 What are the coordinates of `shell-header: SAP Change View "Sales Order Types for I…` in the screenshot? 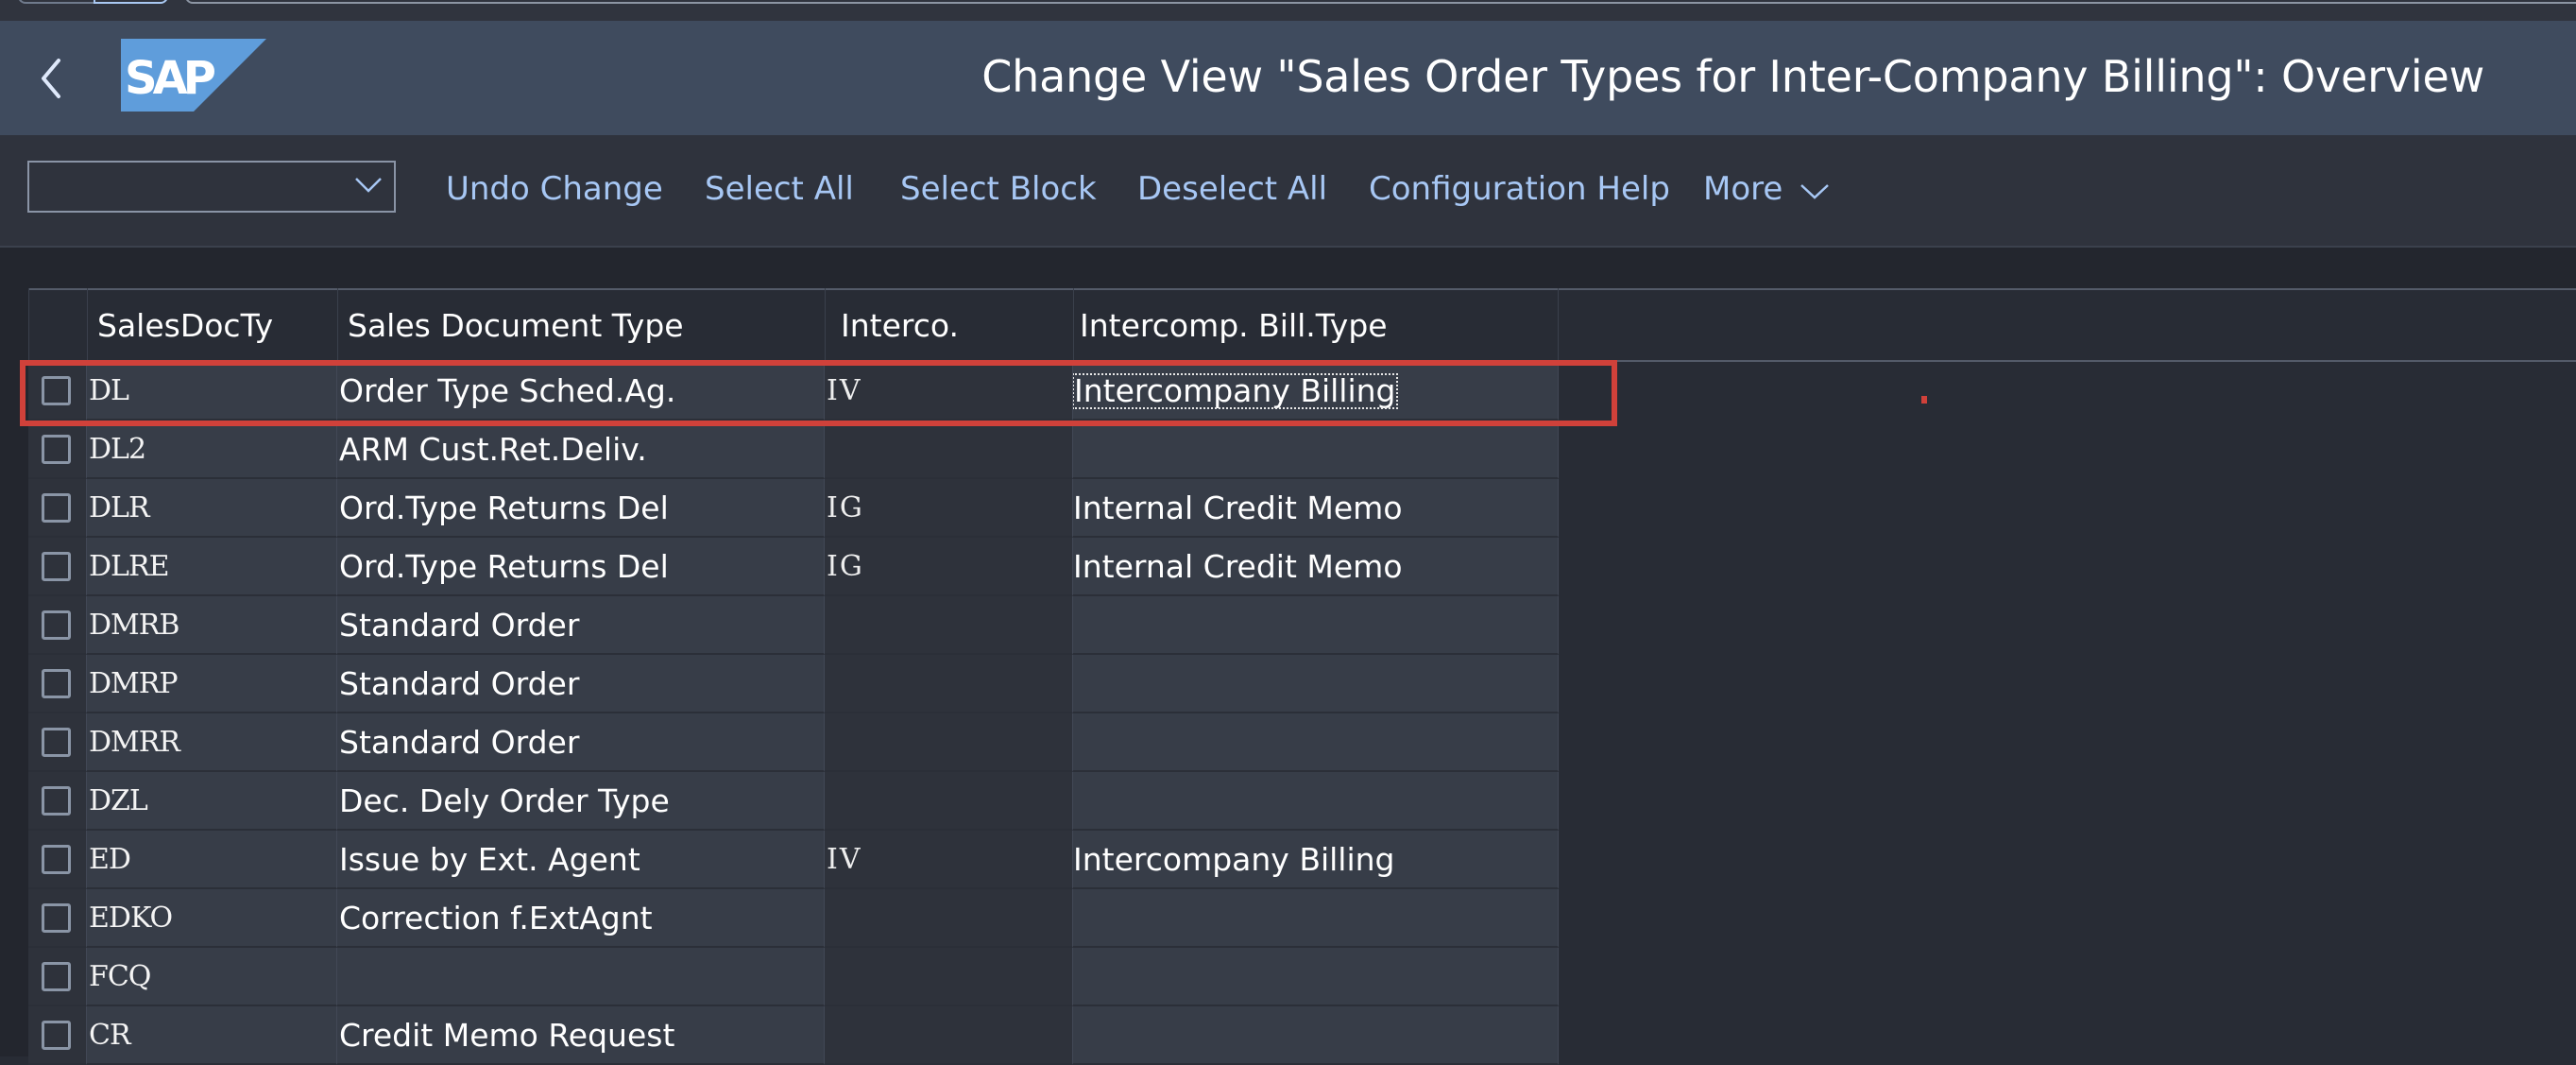 It's located at (1288, 78).